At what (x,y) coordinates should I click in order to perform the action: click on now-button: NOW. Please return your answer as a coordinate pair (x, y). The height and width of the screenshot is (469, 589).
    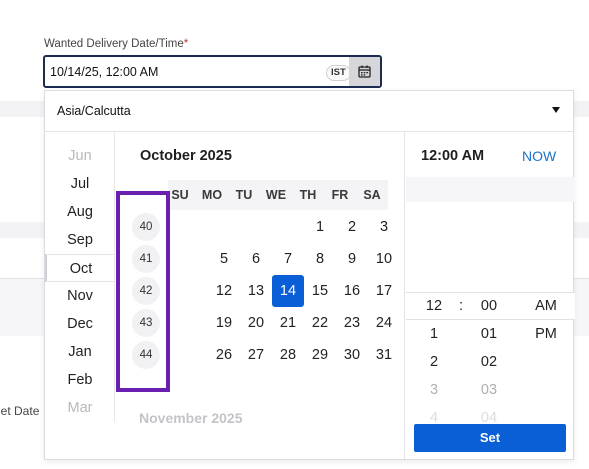
    Looking at the image, I should click on (539, 156).